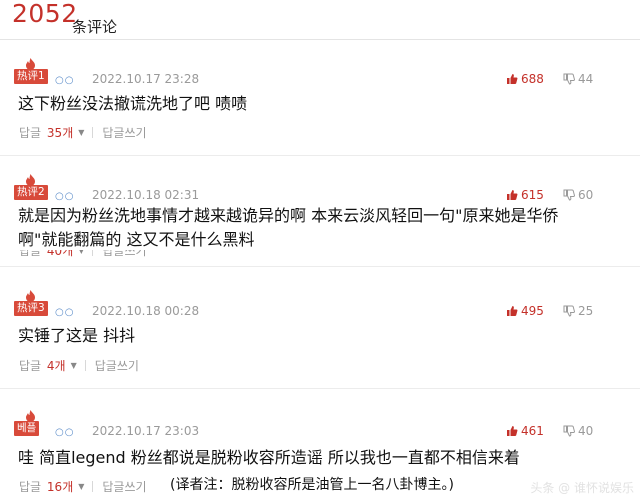 The image size is (640, 500). I want to click on badge-label: 베플, so click(27, 428).